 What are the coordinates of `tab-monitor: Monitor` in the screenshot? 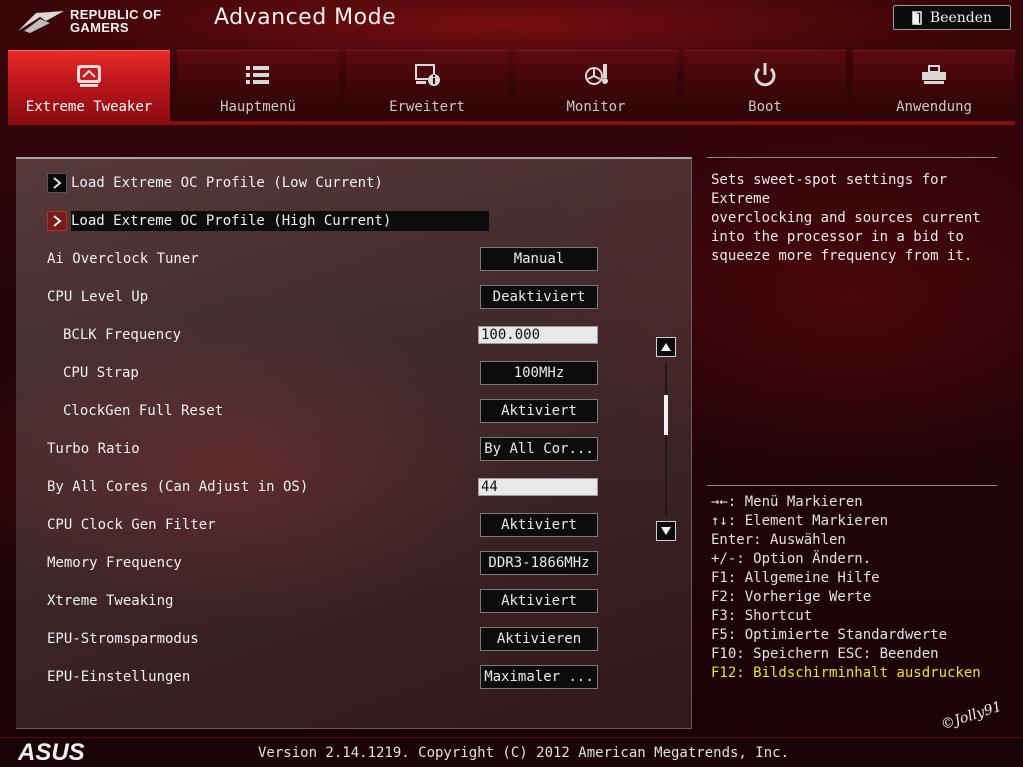 It's located at (596, 86).